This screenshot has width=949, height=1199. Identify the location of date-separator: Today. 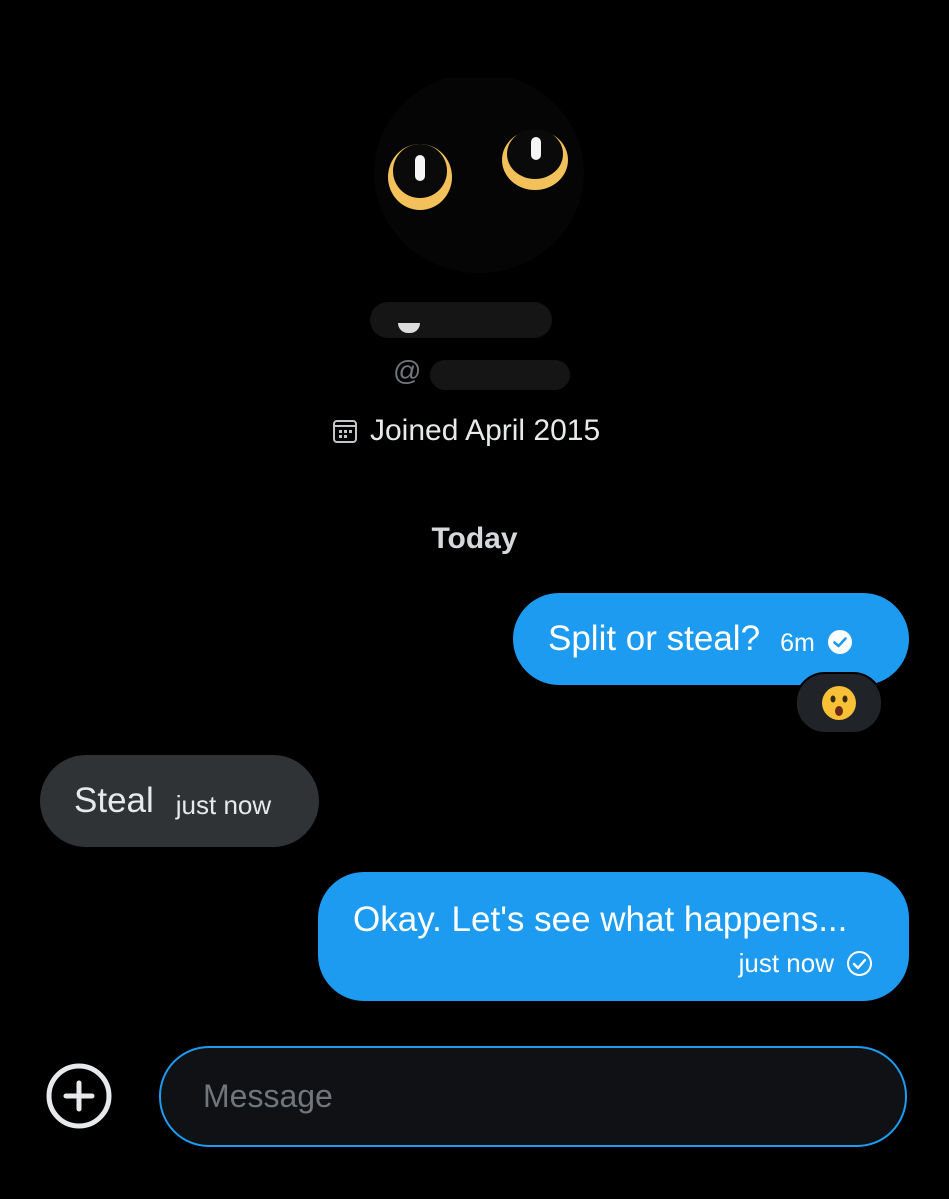
(474, 538).